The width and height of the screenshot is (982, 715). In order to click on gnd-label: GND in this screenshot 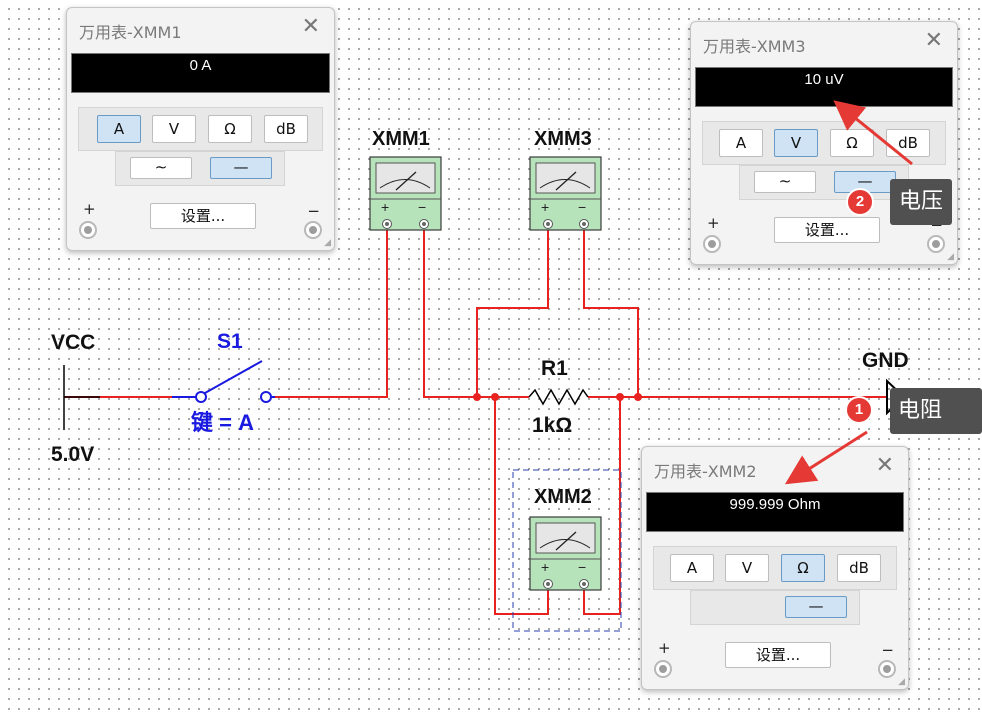, I will do `click(885, 360)`.